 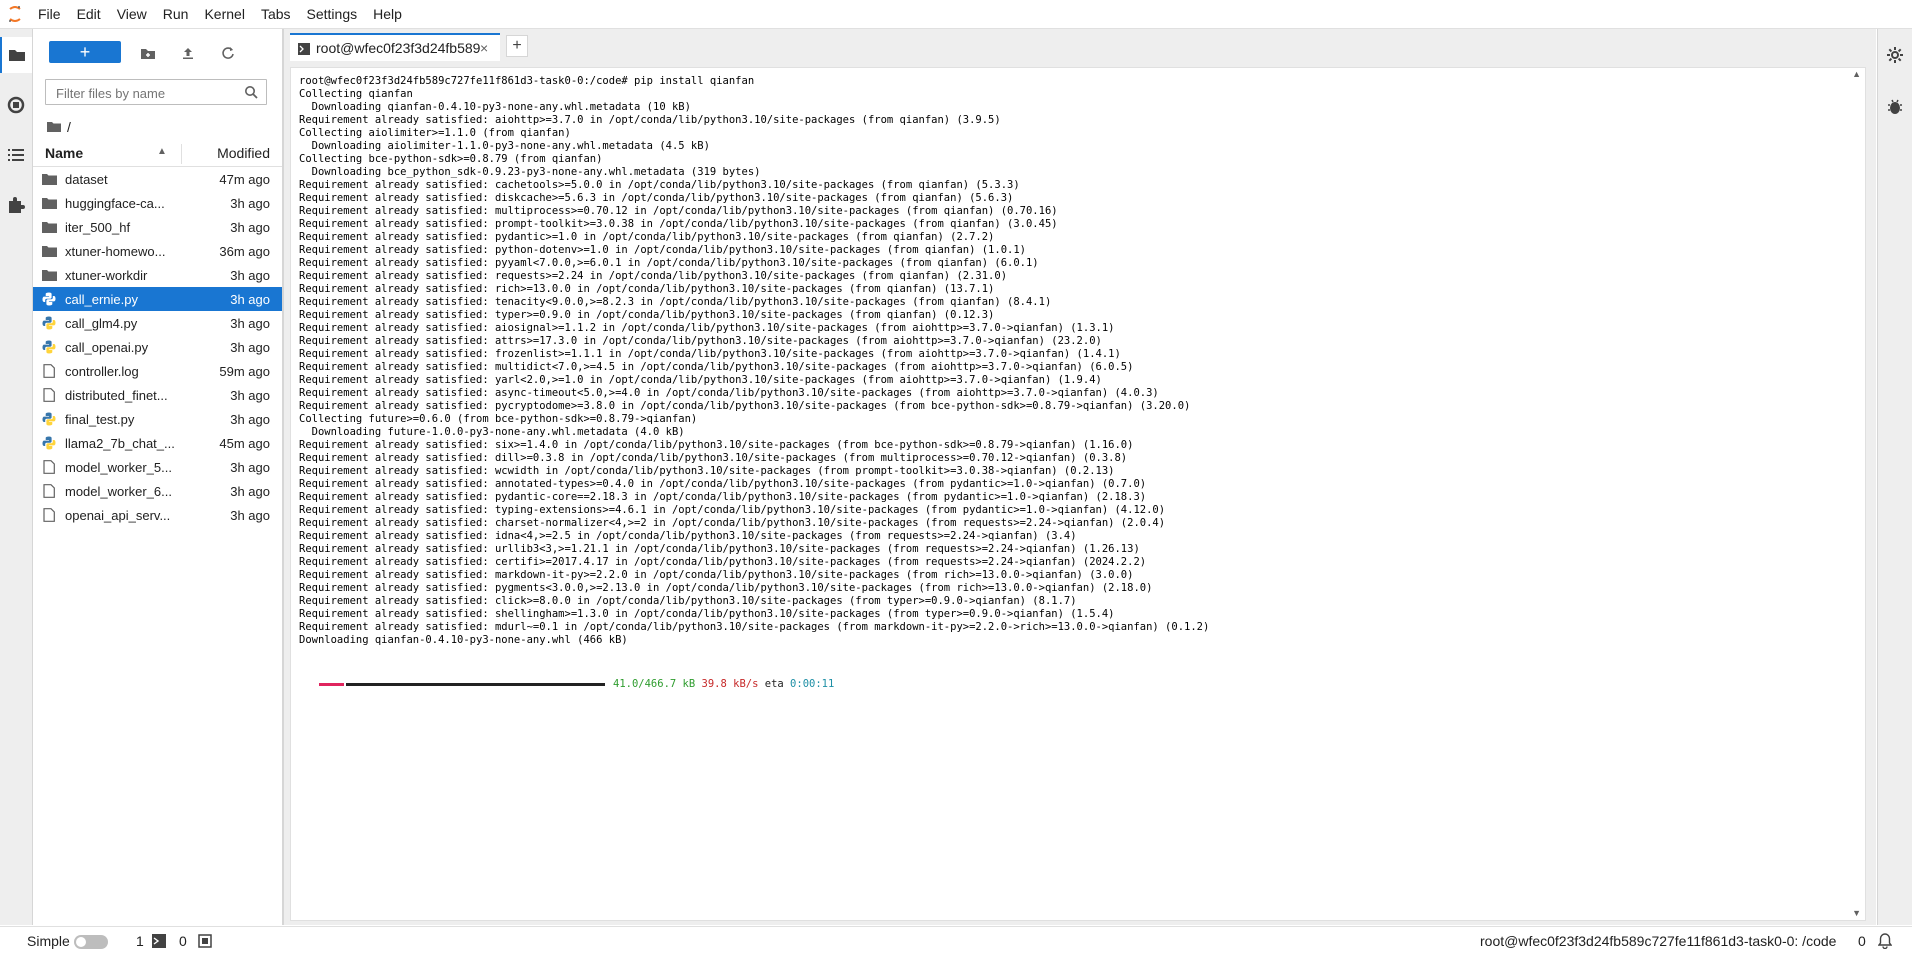 What do you see at coordinates (224, 14) in the screenshot?
I see `menu-kernel: Kernel` at bounding box center [224, 14].